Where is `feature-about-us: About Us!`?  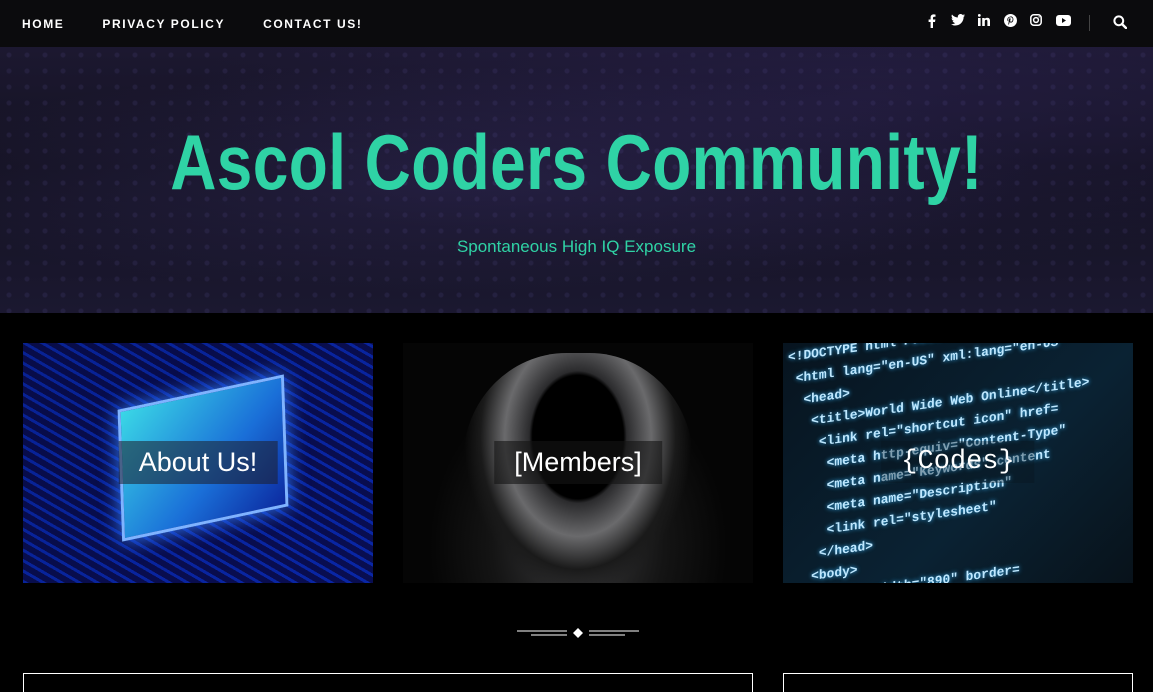 feature-about-us: About Us! is located at coordinates (198, 463).